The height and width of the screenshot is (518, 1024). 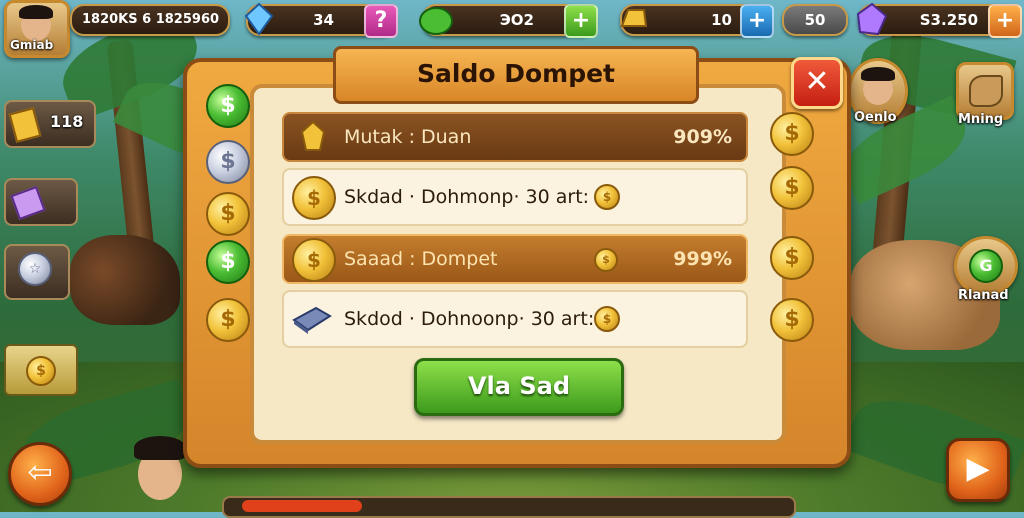 I want to click on wallet-row-text: Skdod · Dohnoonp· 30 art:, so click(x=469, y=319).